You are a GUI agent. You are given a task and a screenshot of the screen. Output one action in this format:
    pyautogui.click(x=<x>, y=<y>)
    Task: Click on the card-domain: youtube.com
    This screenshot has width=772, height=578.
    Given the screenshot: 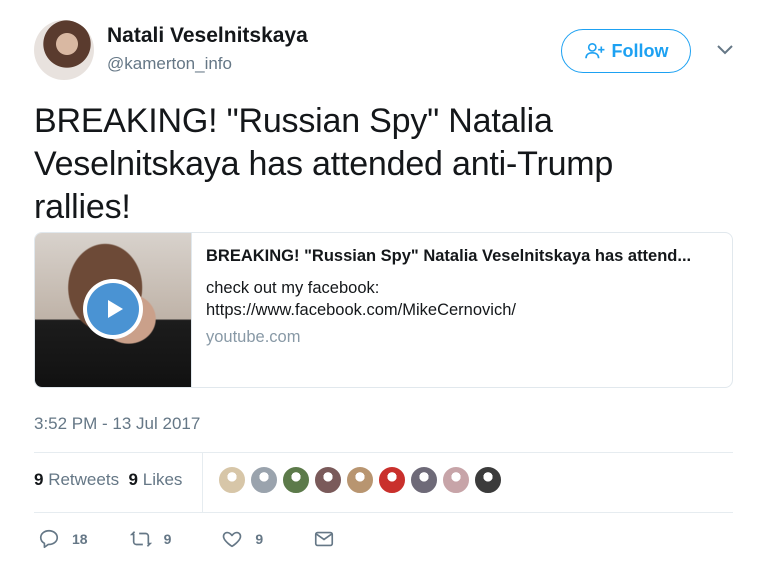 What is the action you would take?
    pyautogui.click(x=253, y=337)
    